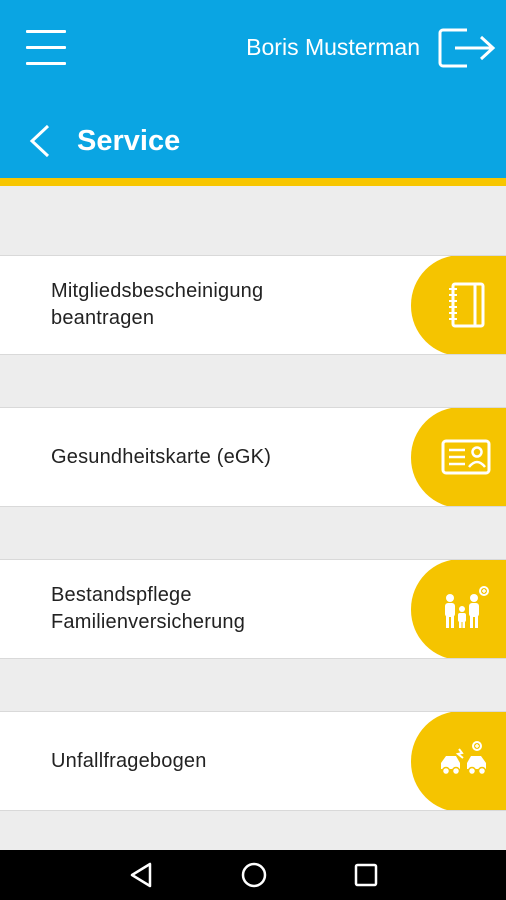 Image resolution: width=506 pixels, height=900 pixels. Describe the element at coordinates (40, 141) in the screenshot. I see `back-chevron-icon` at that location.